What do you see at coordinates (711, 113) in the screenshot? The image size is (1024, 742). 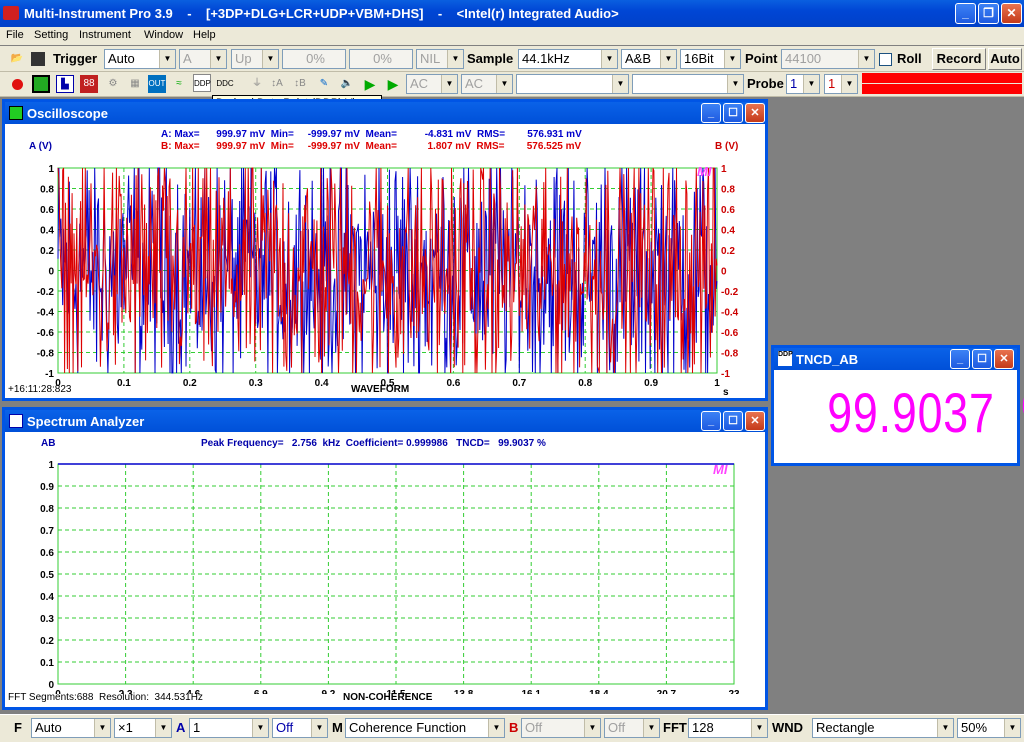 I see `oscilloscope-minimize-button: _` at bounding box center [711, 113].